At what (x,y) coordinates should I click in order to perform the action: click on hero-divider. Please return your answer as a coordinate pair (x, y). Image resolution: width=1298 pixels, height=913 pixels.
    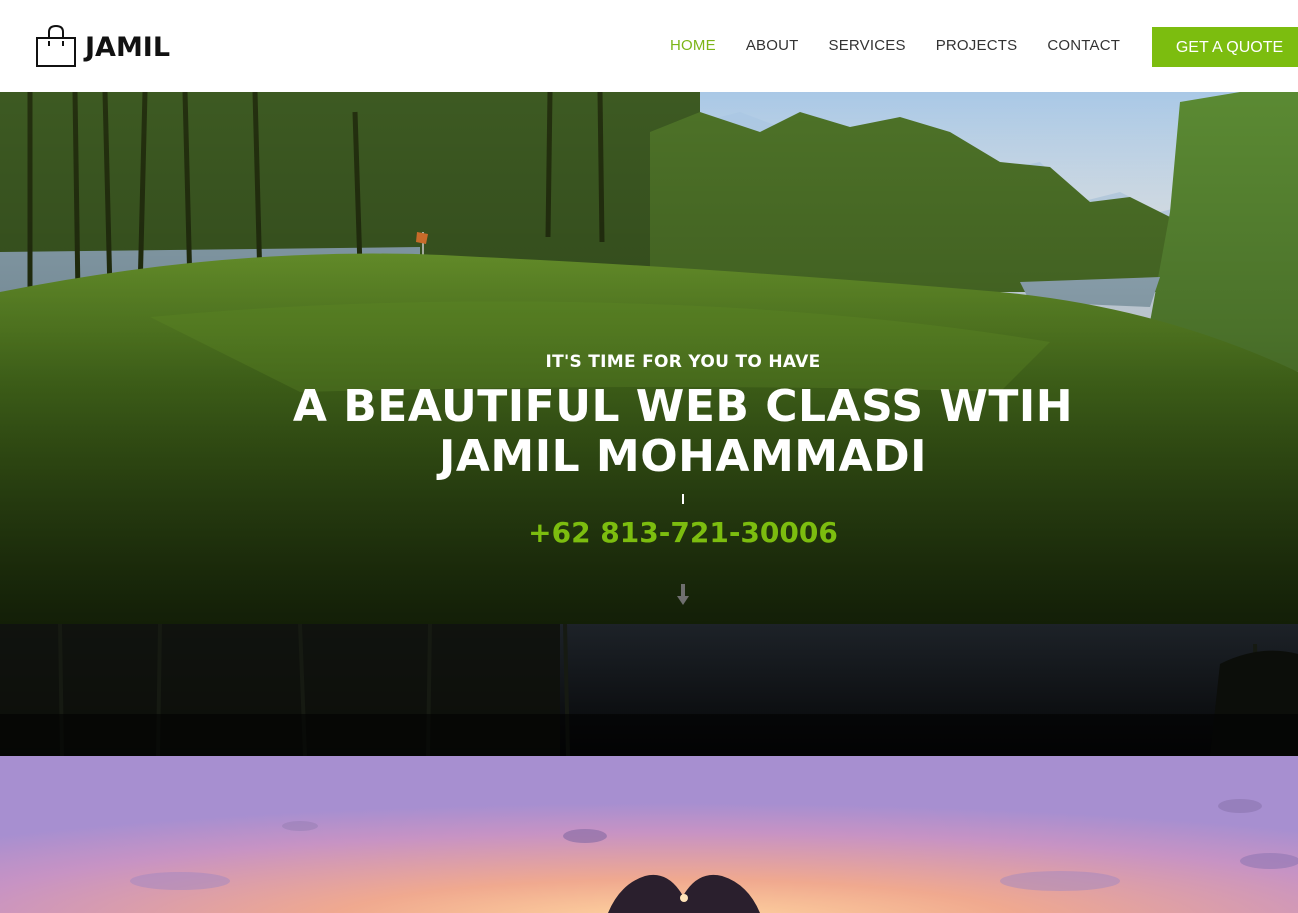
    Looking at the image, I should click on (683, 499).